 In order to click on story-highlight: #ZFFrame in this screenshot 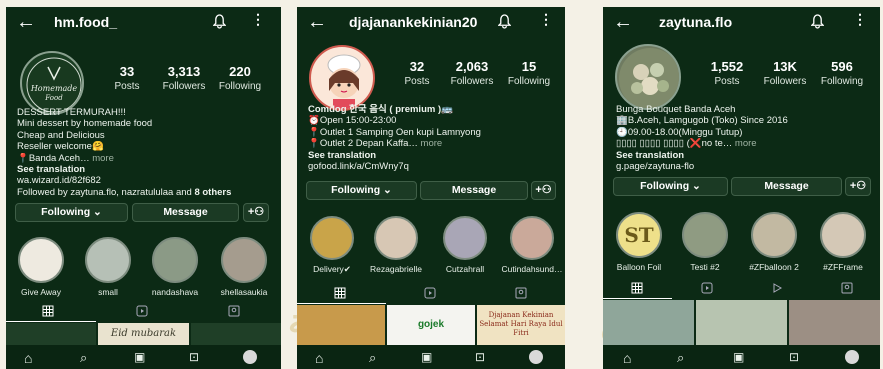, I will do `click(843, 242)`.